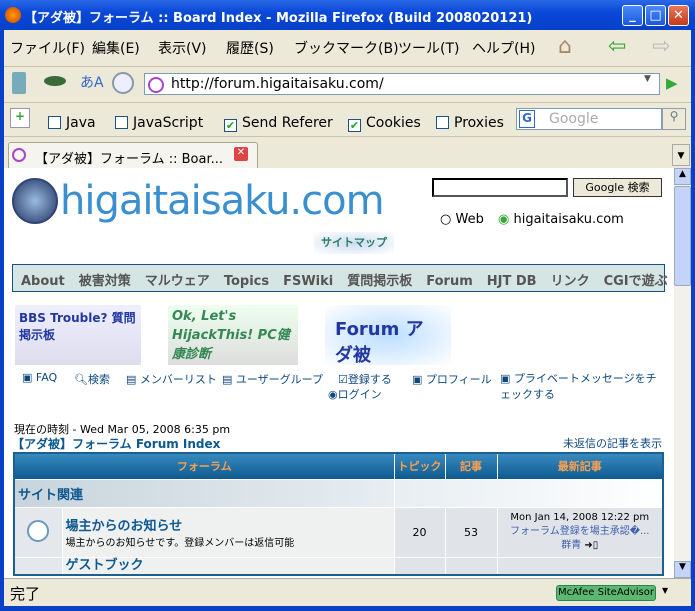 The height and width of the screenshot is (611, 695). What do you see at coordinates (674, 119) in the screenshot?
I see `magnifier-icon: ⚲` at bounding box center [674, 119].